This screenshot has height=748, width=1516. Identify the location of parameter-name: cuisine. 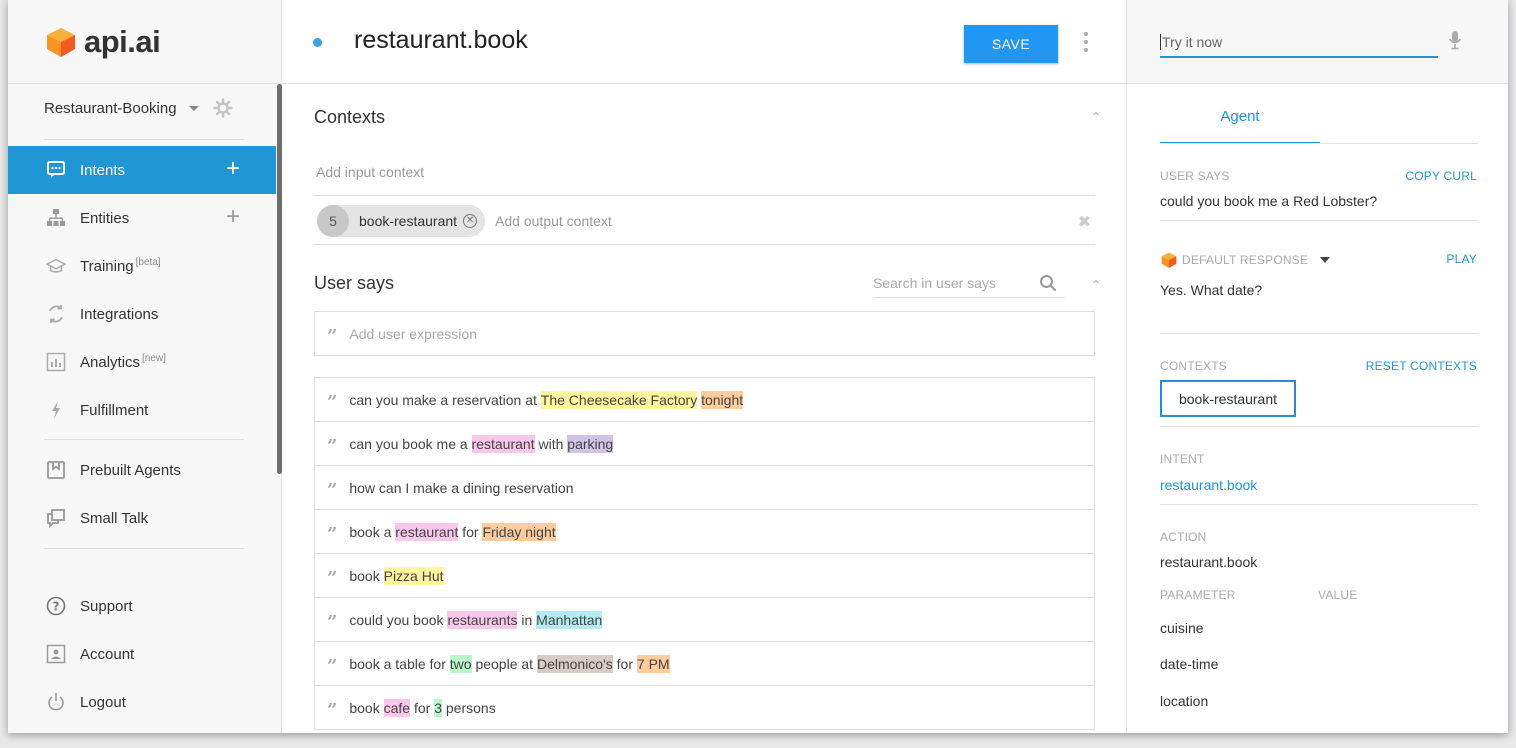
(1182, 628).